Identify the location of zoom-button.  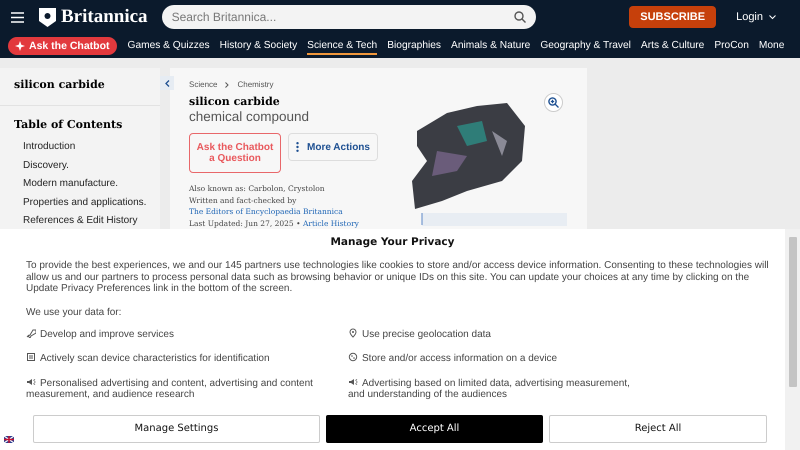
(553, 102).